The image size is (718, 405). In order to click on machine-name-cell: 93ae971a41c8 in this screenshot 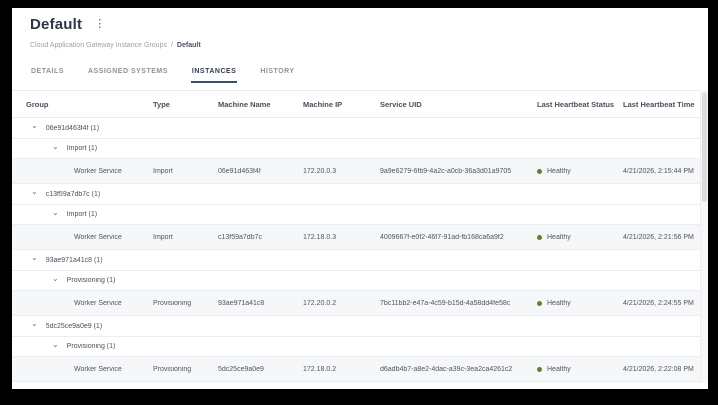, I will do `click(241, 303)`.